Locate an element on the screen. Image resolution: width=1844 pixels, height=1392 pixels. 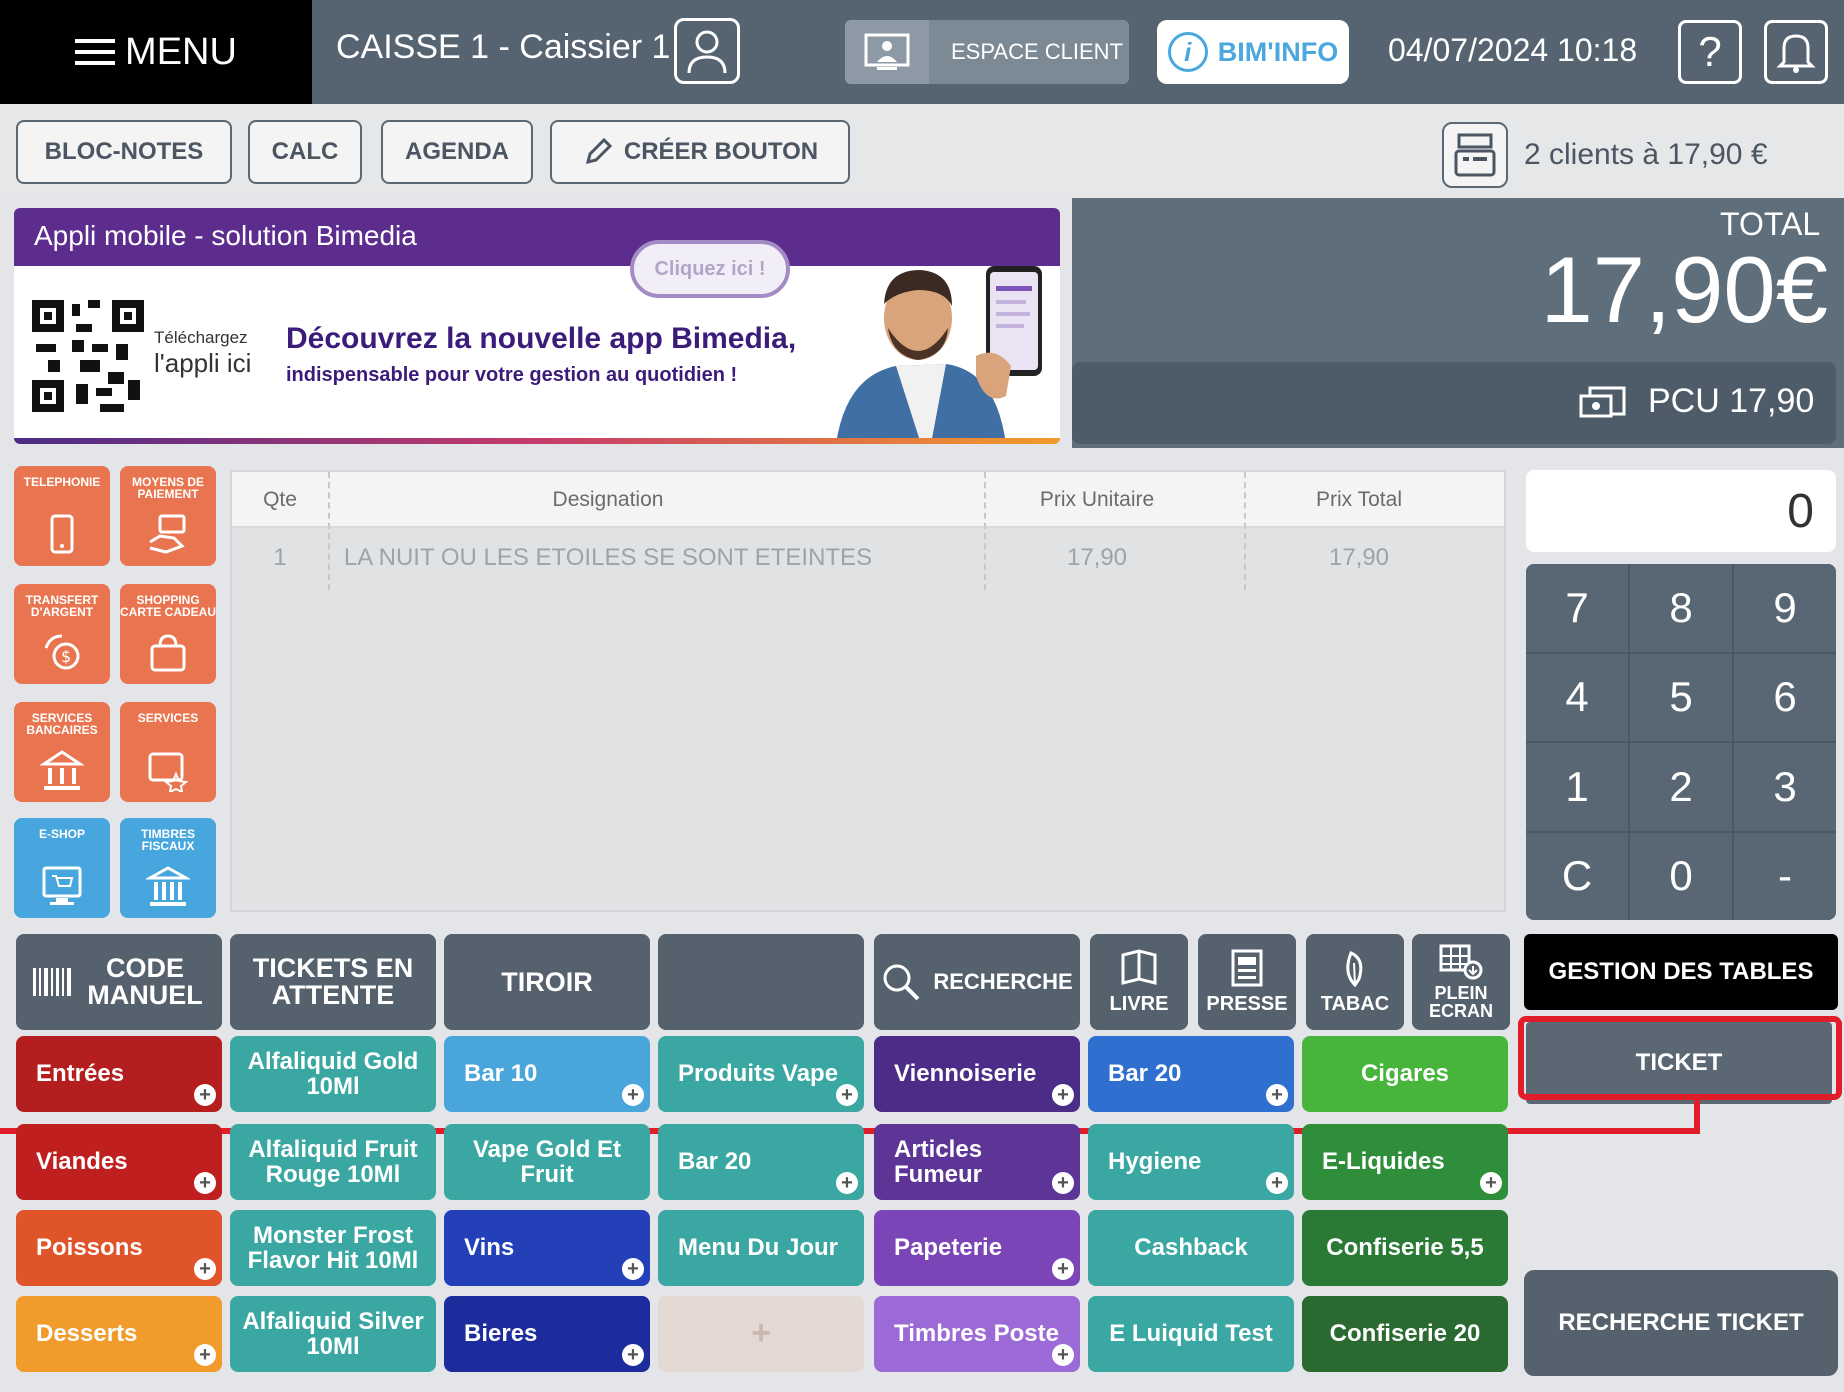
category-label: Alfaliquid Silver 10Ml is located at coordinates (333, 1333).